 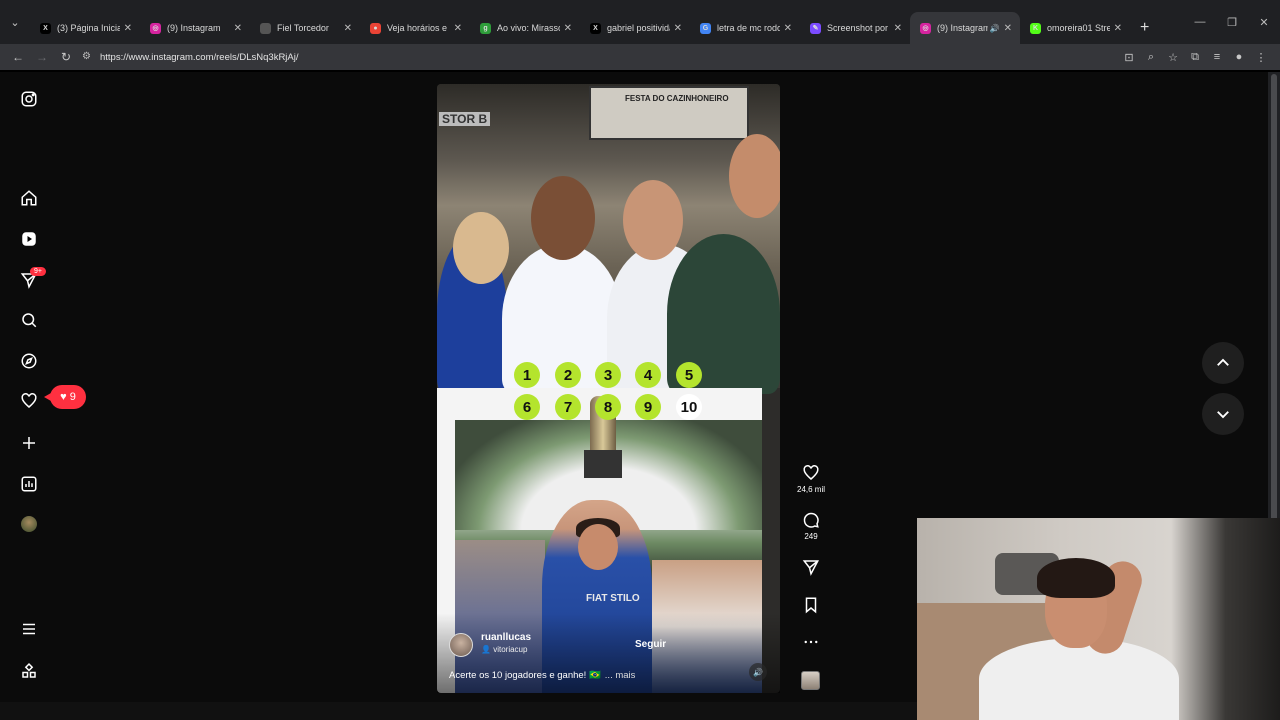 I want to click on author-username: ruanllucas, so click(x=506, y=637).